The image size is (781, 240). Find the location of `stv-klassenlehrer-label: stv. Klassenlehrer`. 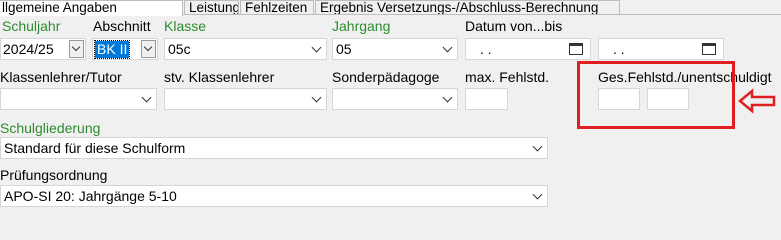

stv-klassenlehrer-label: stv. Klassenlehrer is located at coordinates (219, 77).